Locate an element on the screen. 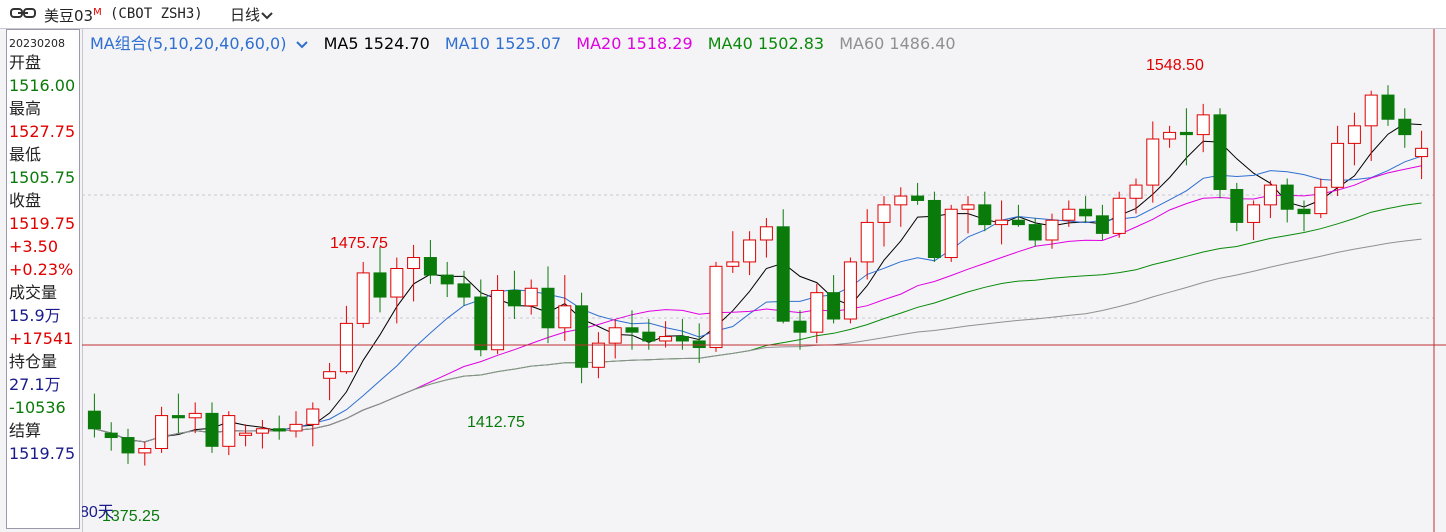 The width and height of the screenshot is (1446, 532). change-value: +3.50 is located at coordinates (34, 246).